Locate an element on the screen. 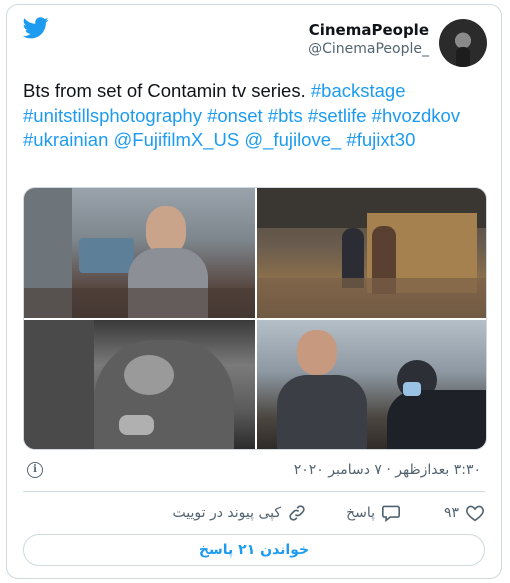 The width and height of the screenshot is (510, 583). reply-label: پاسخ is located at coordinates (360, 513).